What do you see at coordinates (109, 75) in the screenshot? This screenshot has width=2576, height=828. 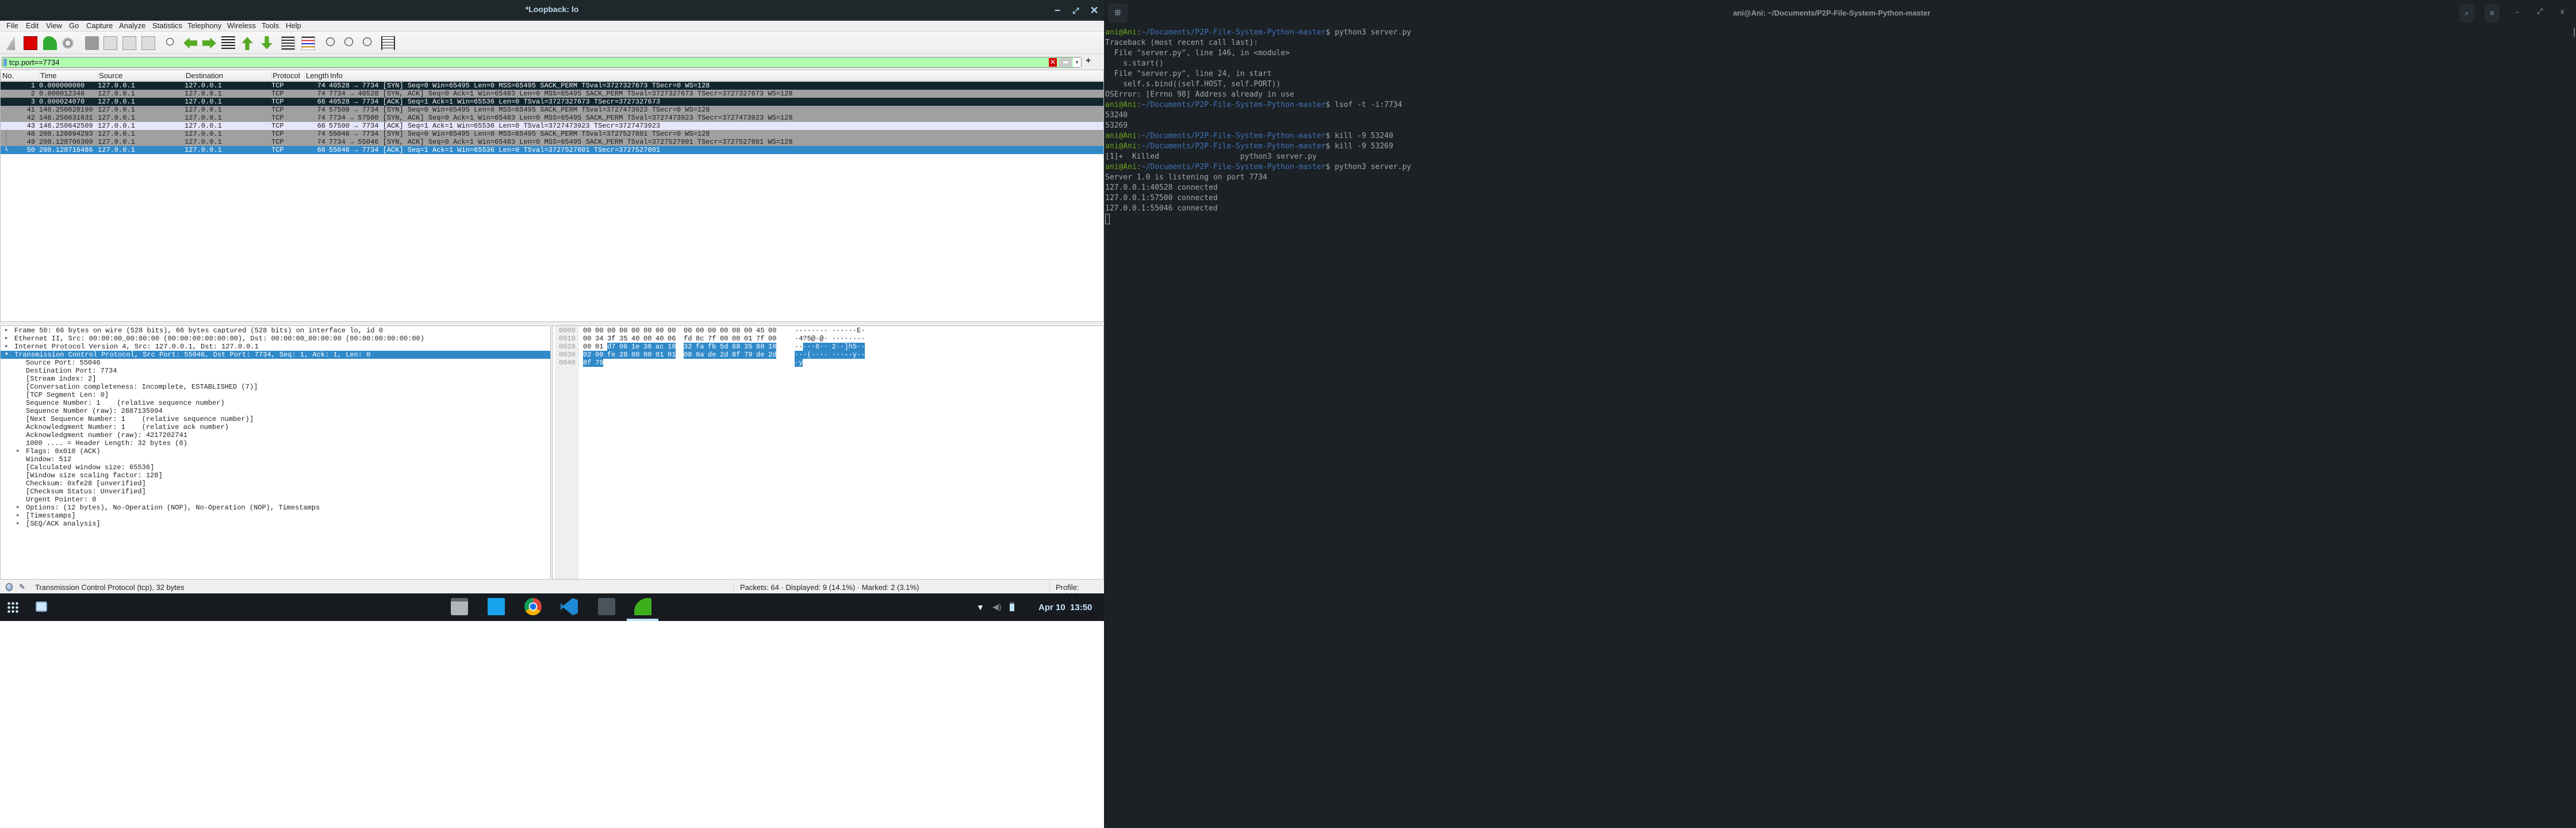 I see `column-header-source: Source` at bounding box center [109, 75].